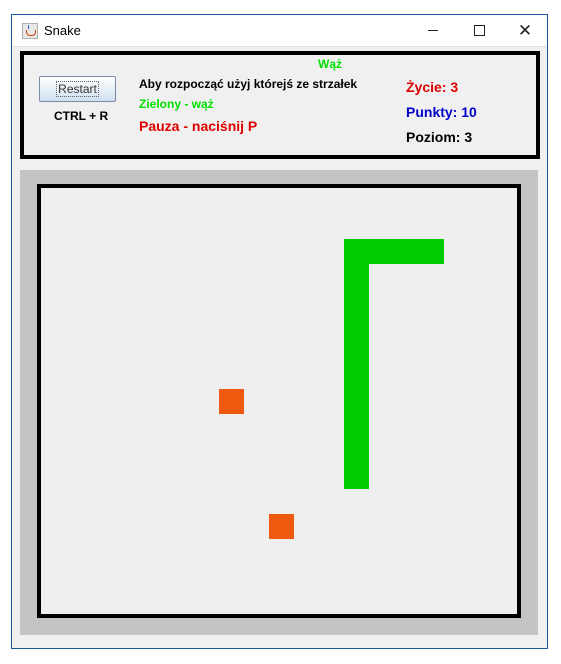  I want to click on restart-button: Restart, so click(77, 89).